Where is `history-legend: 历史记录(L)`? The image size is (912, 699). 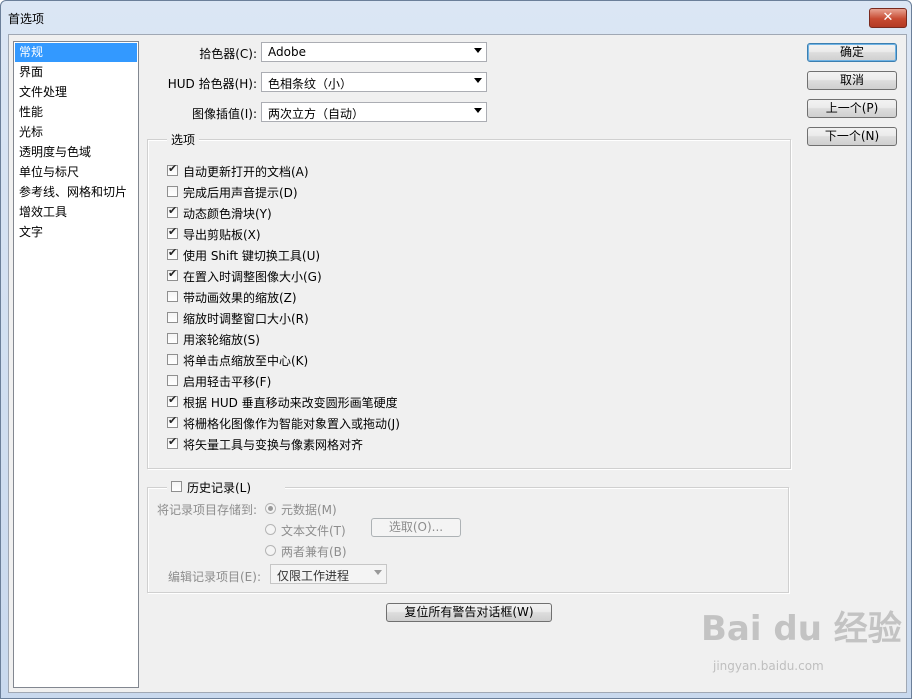
history-legend: 历史记录(L) is located at coordinates (226, 487).